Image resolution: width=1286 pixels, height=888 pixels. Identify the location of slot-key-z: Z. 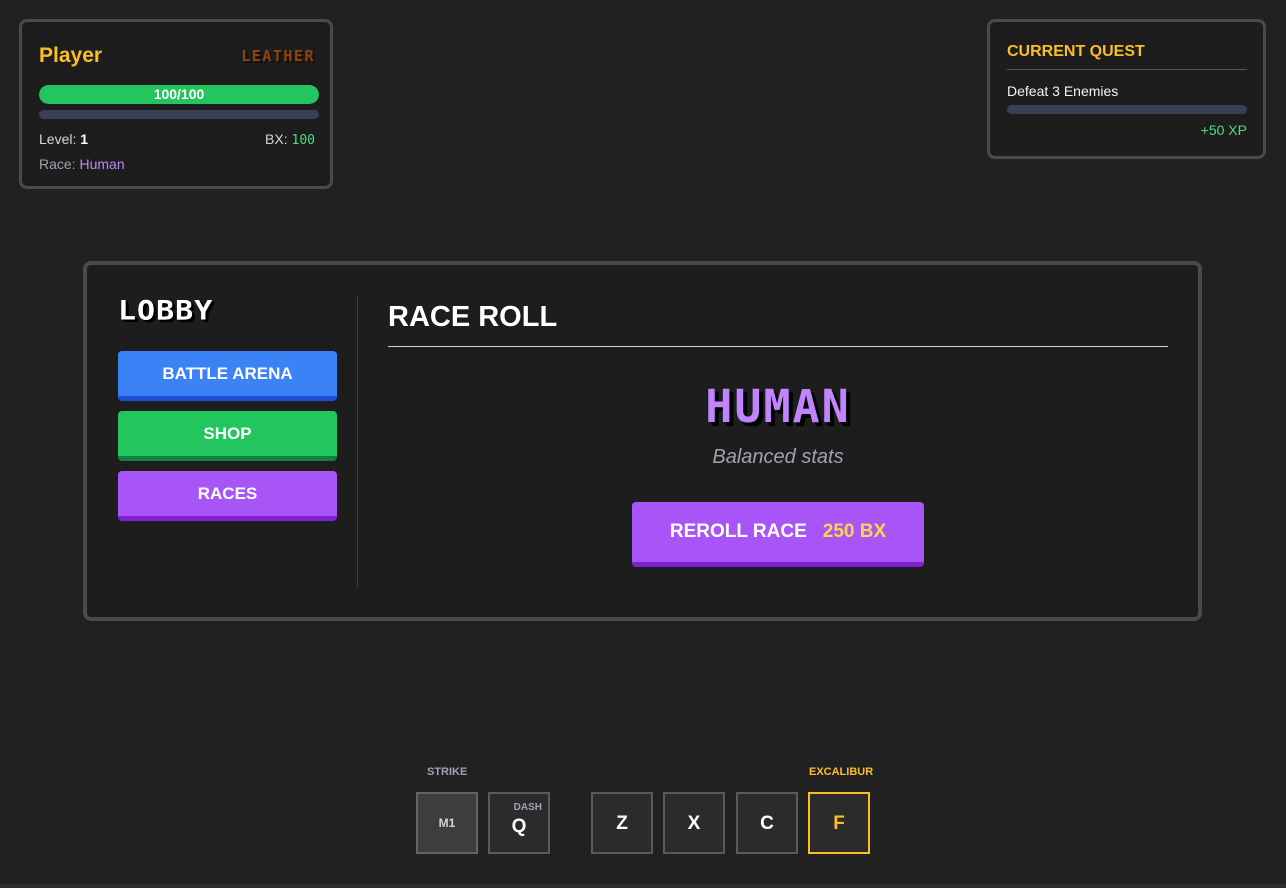
(622, 823).